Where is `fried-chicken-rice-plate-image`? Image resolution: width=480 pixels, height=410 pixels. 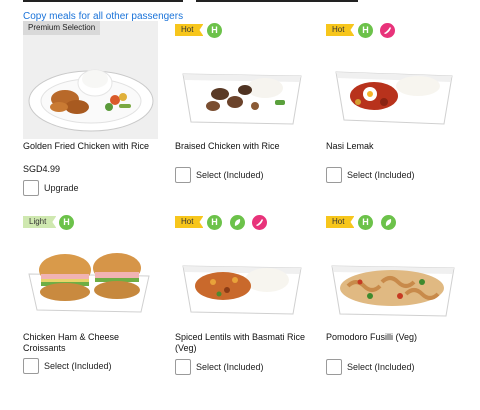 fried-chicken-rice-plate-image is located at coordinates (91, 100).